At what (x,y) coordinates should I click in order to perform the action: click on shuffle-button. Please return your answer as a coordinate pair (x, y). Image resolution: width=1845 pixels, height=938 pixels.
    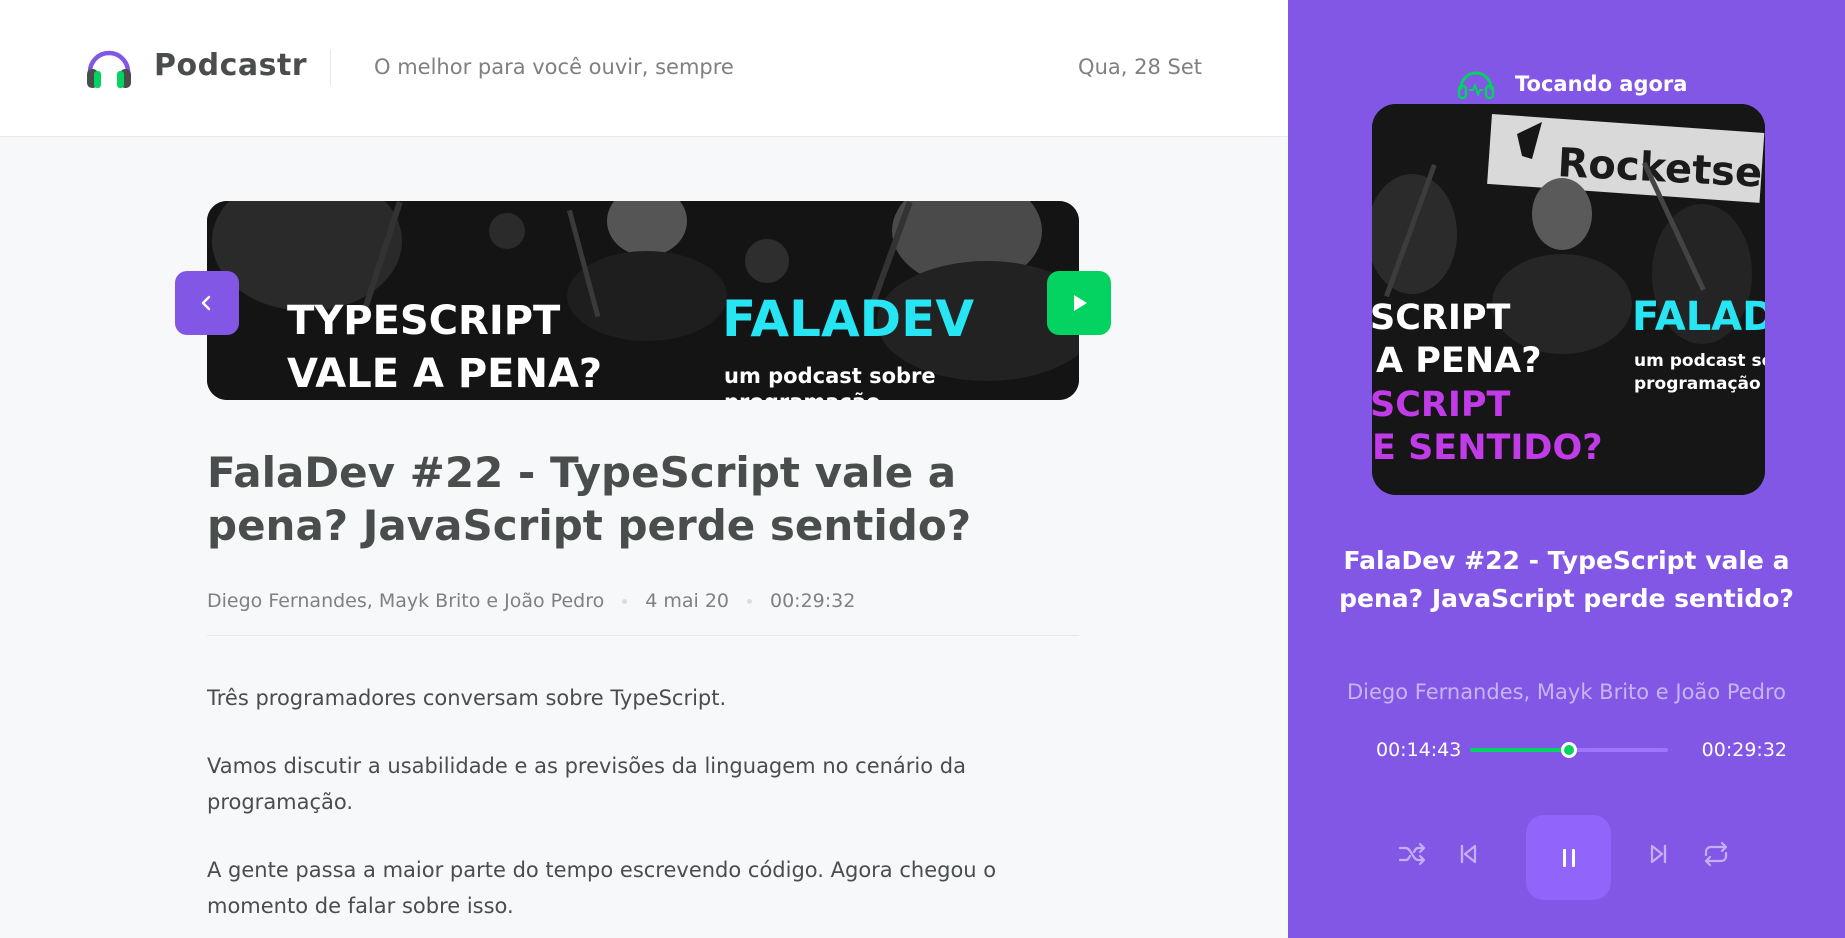
    Looking at the image, I should click on (1412, 854).